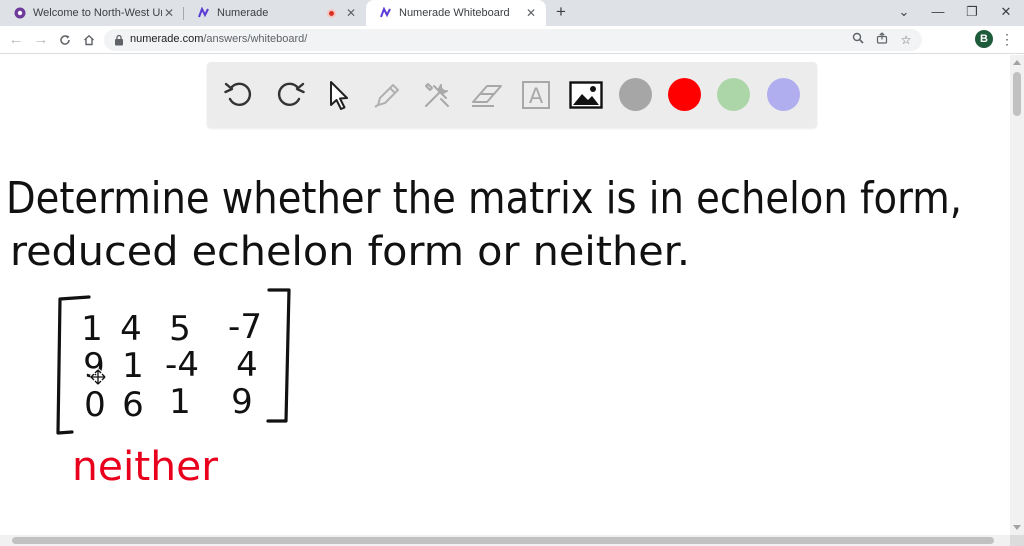 This screenshot has height=546, width=1024. What do you see at coordinates (182, 365) in the screenshot?
I see `matrix-cell: -4` at bounding box center [182, 365].